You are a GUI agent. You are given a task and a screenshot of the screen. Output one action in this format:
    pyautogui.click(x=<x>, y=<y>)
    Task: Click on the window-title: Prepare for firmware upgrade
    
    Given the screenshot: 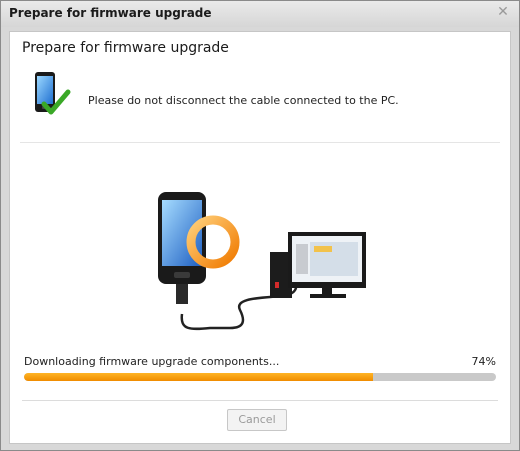 What is the action you would take?
    pyautogui.click(x=110, y=13)
    